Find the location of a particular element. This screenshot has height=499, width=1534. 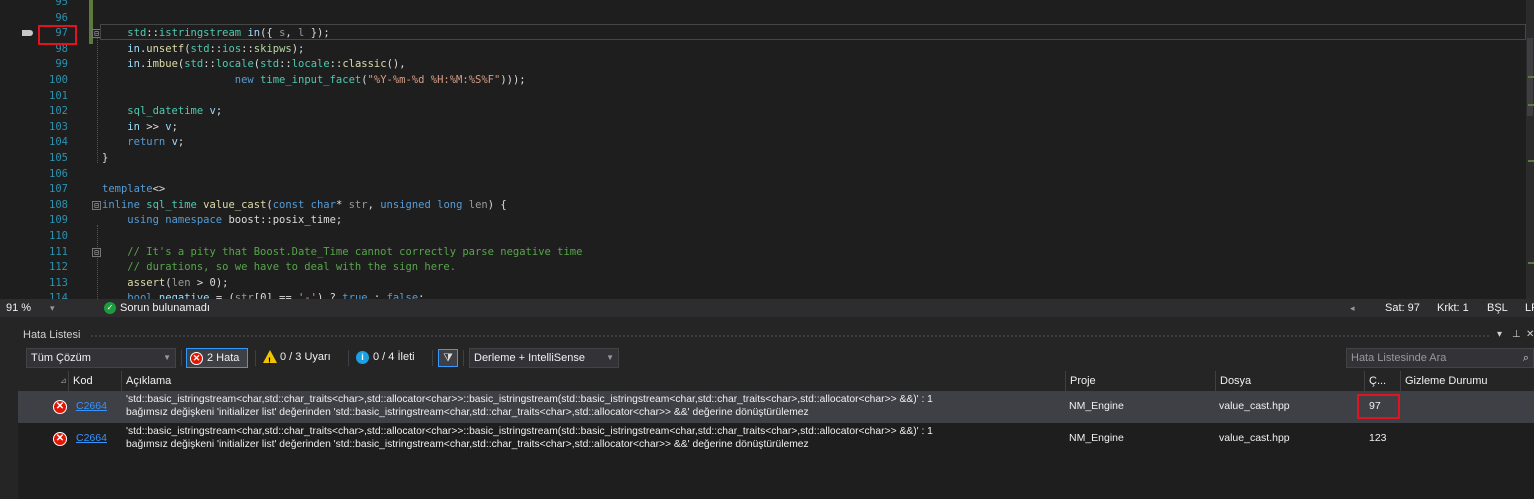

code-line: assert(len > 0); is located at coordinates (165, 284).